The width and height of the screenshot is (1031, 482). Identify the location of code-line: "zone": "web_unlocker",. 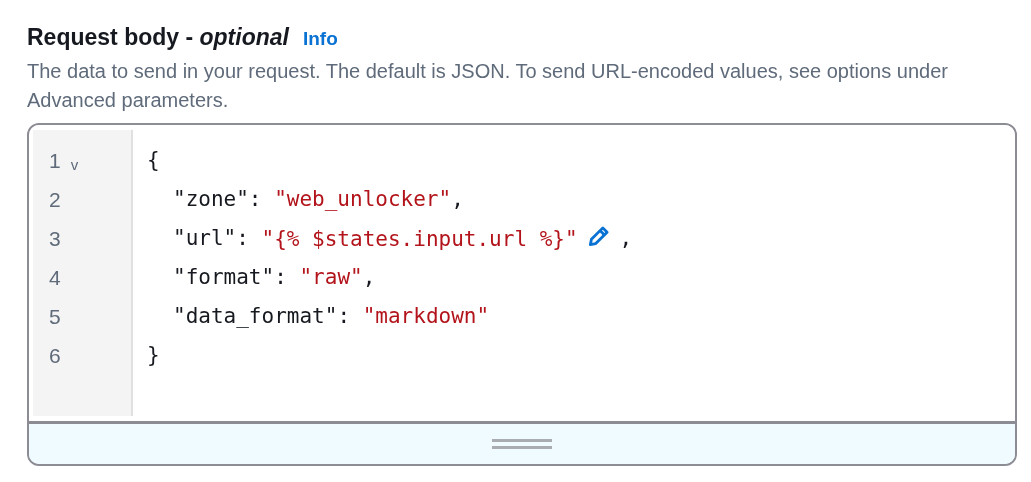
(318, 200).